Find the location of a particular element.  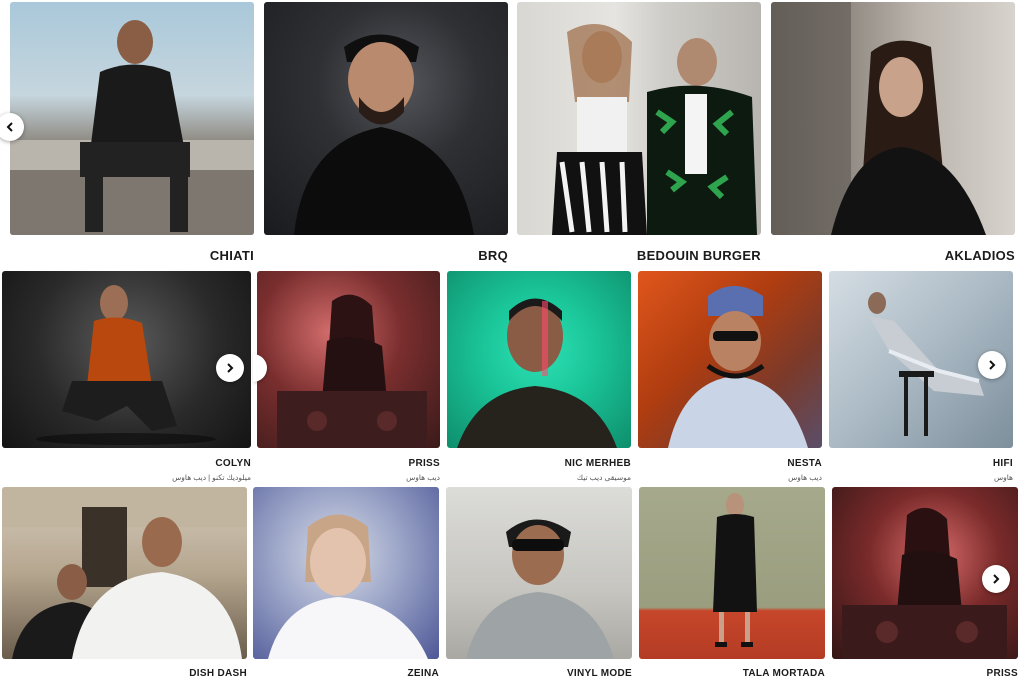

artist-card-tala-mortada: TALA MORTADA is located at coordinates (732, 584).